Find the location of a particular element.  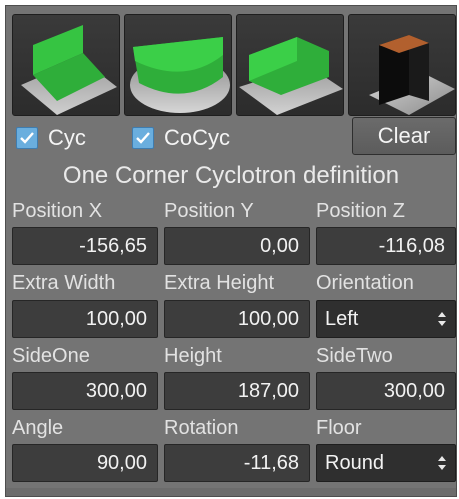

extra-height-field: 100,00 is located at coordinates (237, 319).